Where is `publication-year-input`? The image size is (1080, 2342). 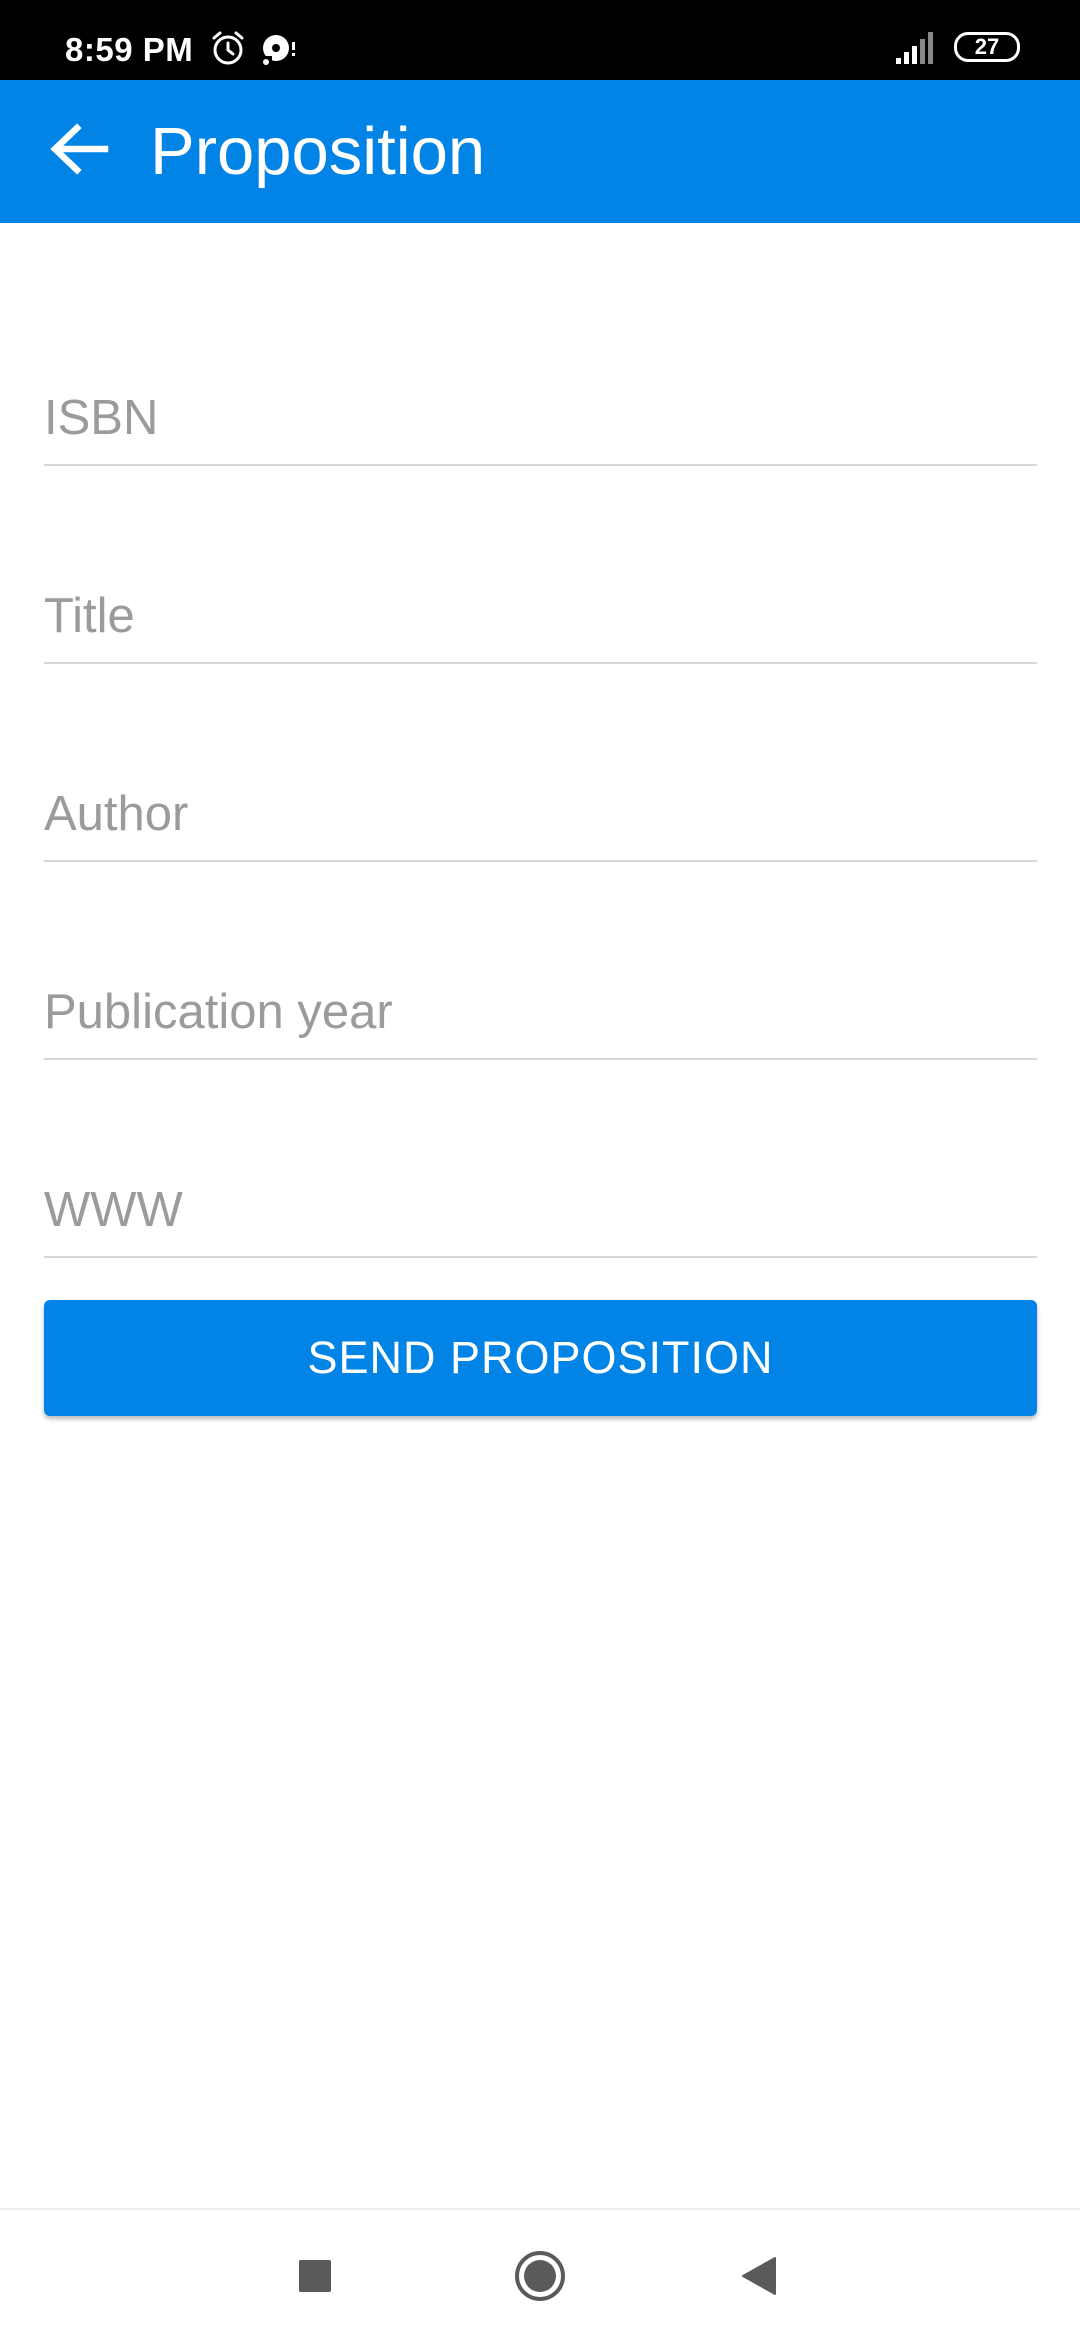 publication-year-input is located at coordinates (540, 1012).